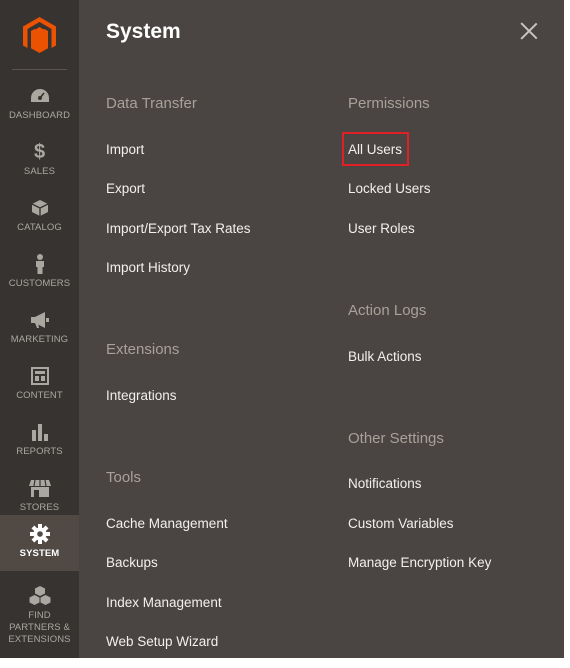 Image resolution: width=570 pixels, height=668 pixels. I want to click on nav-sales: $ SALES, so click(39, 161).